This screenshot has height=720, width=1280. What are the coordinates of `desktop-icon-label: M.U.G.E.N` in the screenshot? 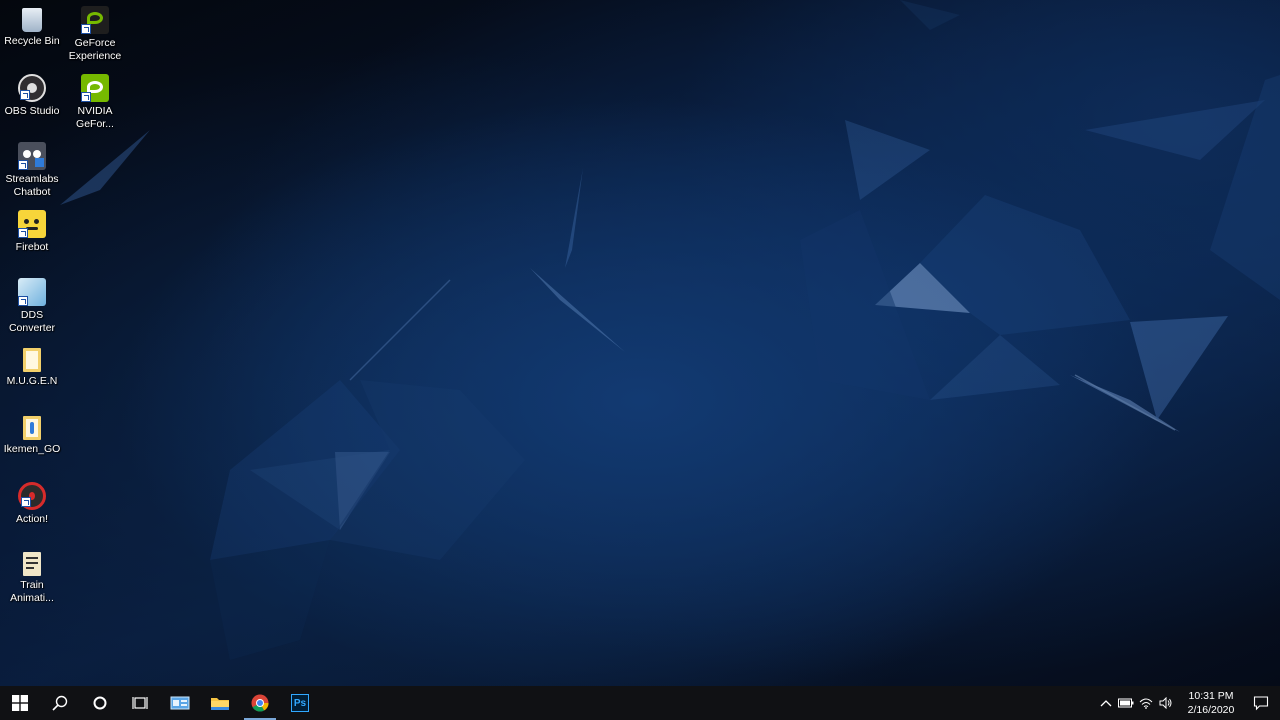 It's located at (32, 381).